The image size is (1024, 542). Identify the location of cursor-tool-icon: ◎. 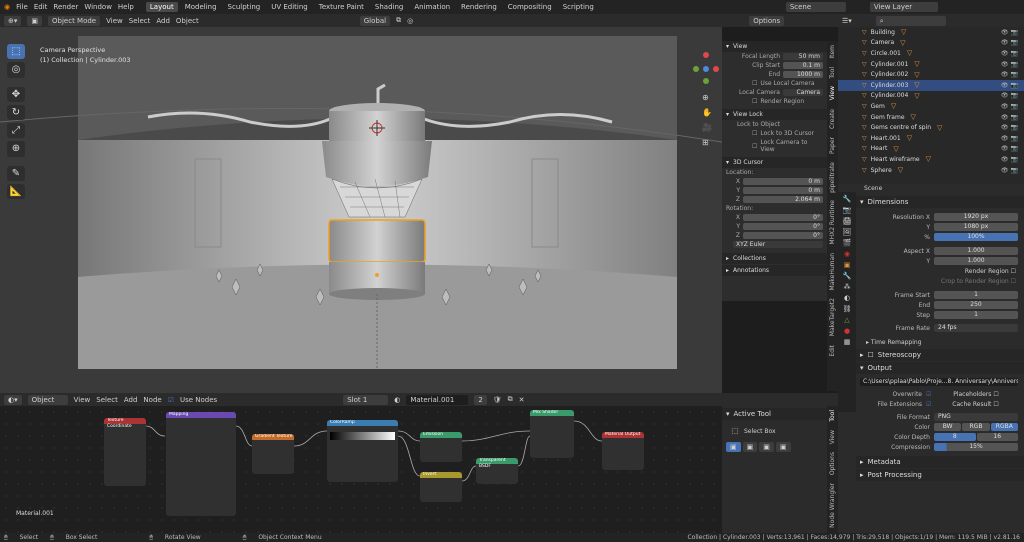
(16, 70).